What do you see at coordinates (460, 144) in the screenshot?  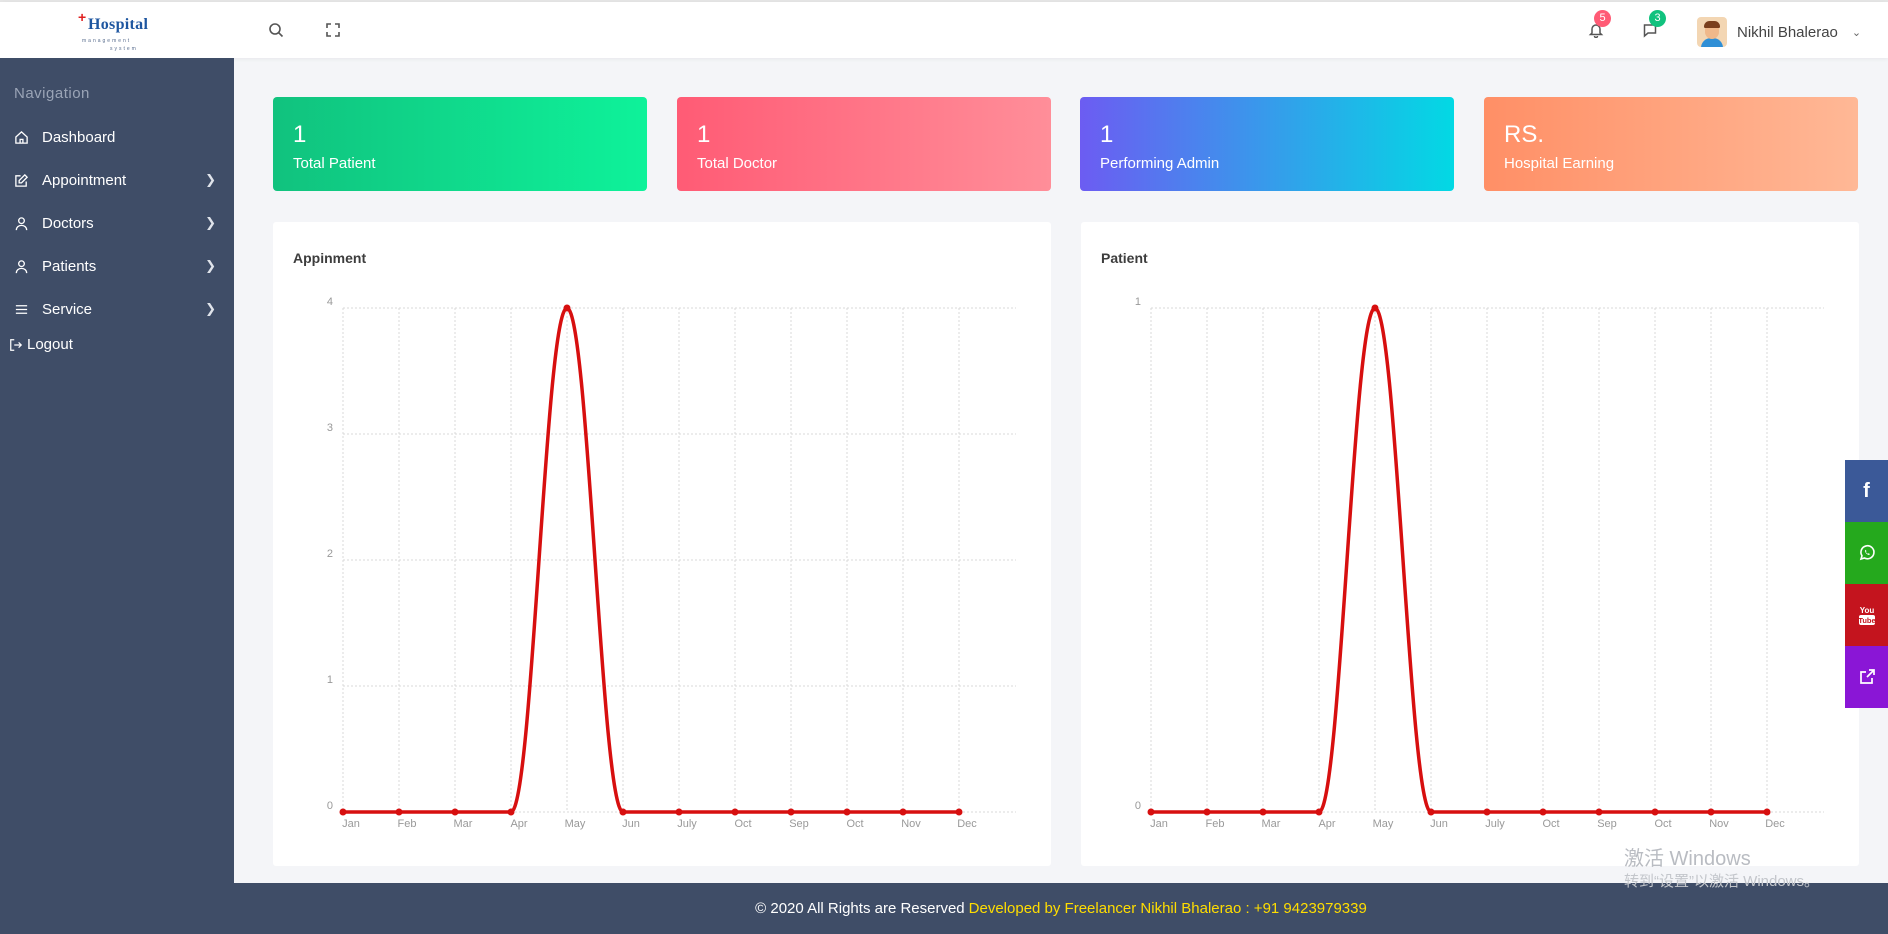 I see `stat-card-total-patient: 1 Total Patient` at bounding box center [460, 144].